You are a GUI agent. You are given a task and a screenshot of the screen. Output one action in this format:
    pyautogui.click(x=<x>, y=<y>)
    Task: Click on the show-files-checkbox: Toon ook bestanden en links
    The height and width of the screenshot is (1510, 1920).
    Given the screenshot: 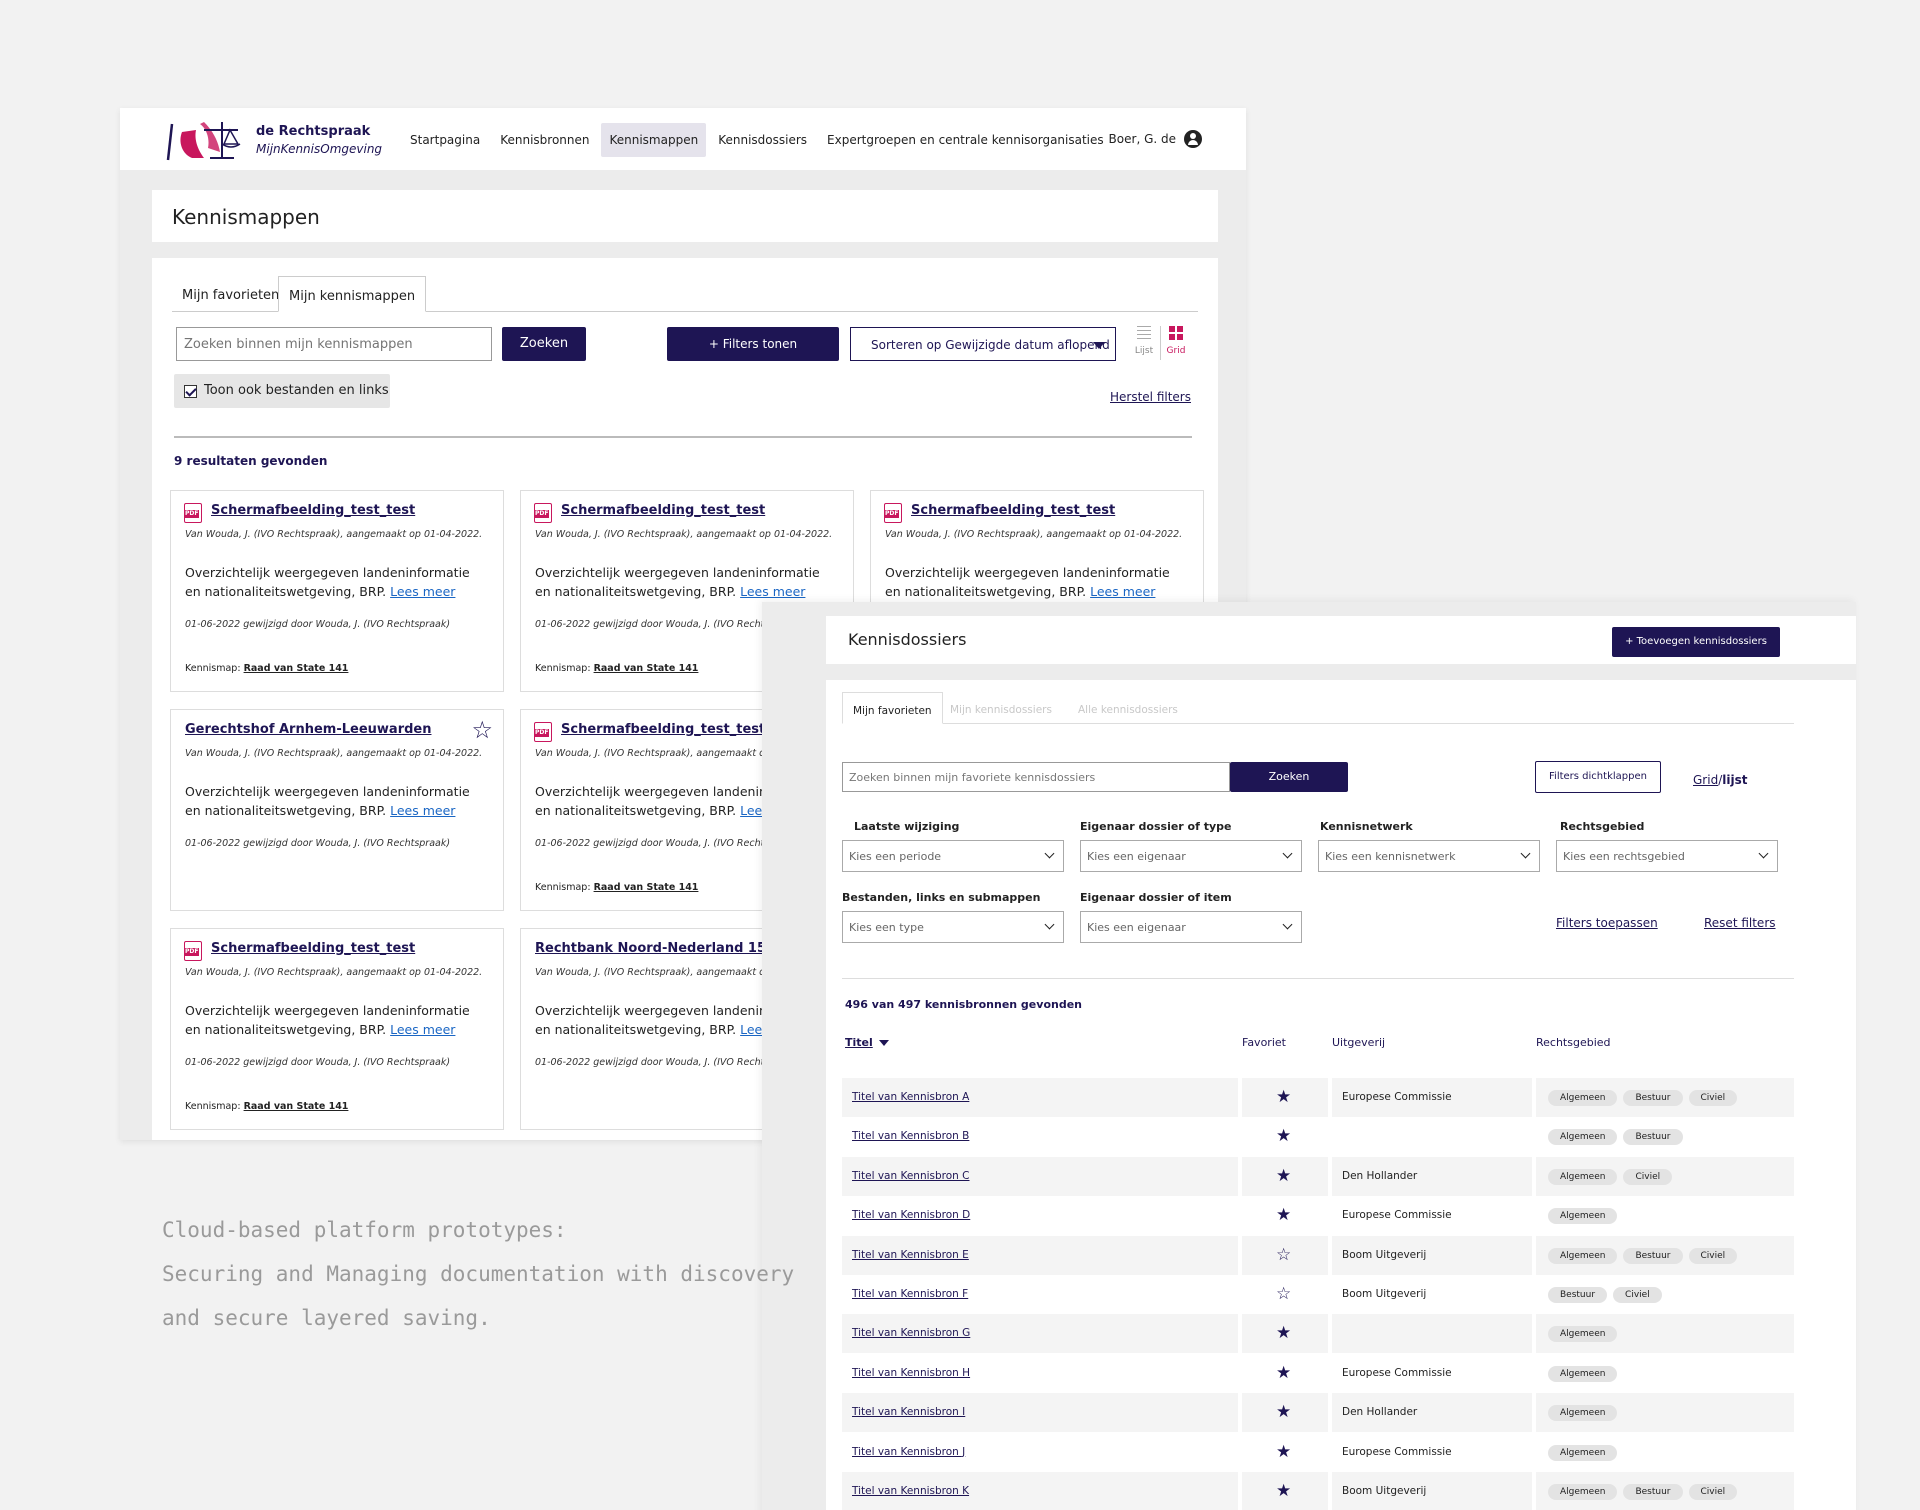 What is the action you would take?
    pyautogui.click(x=282, y=391)
    